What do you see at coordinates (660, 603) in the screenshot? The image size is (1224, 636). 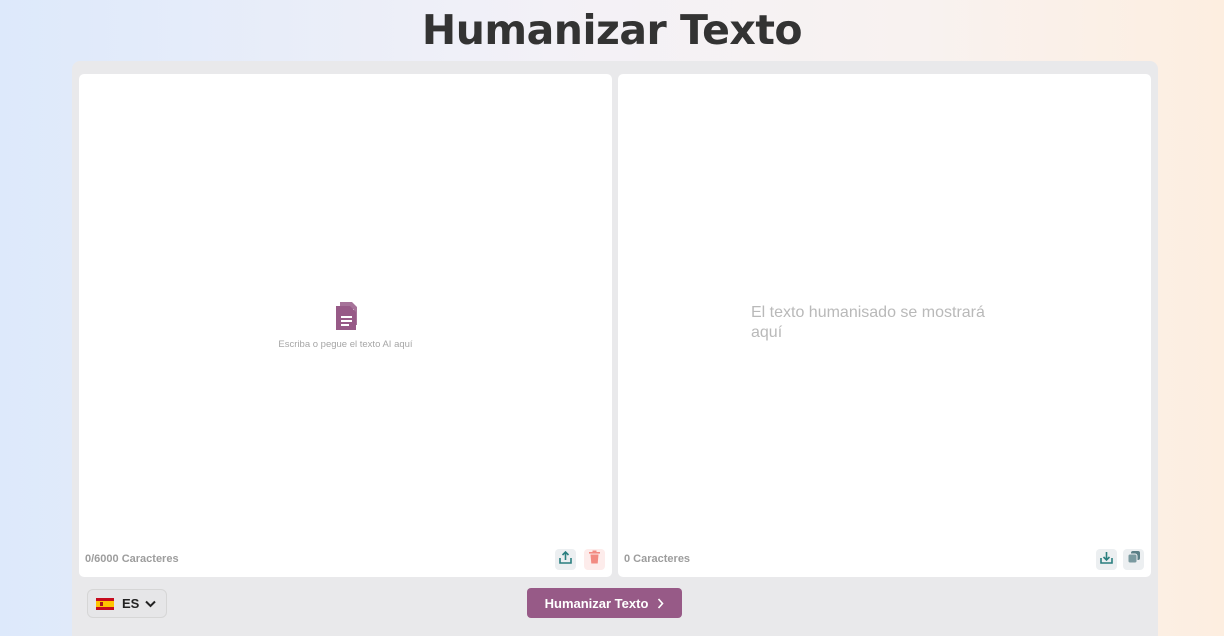 I see `chevron-right-icon` at bounding box center [660, 603].